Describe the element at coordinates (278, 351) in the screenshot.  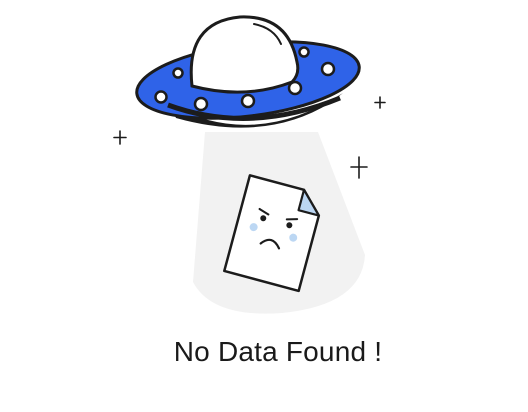
I see `empty-state-message: No Data Found !` at that location.